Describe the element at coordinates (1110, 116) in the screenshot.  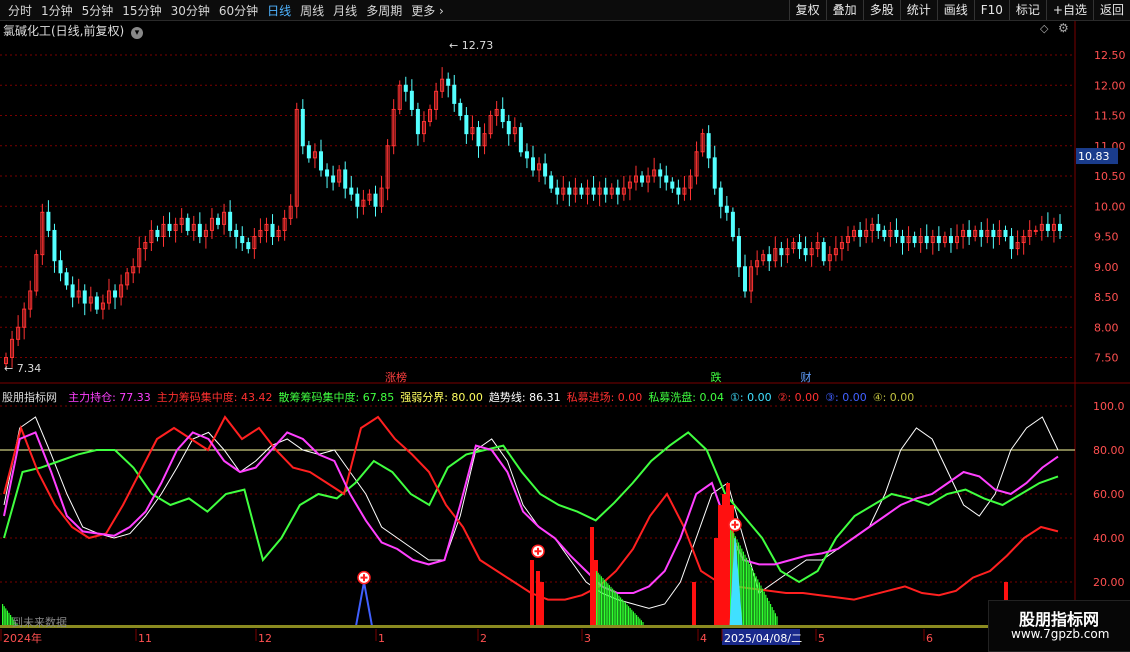
I see `price-tick-label: 11.50` at that location.